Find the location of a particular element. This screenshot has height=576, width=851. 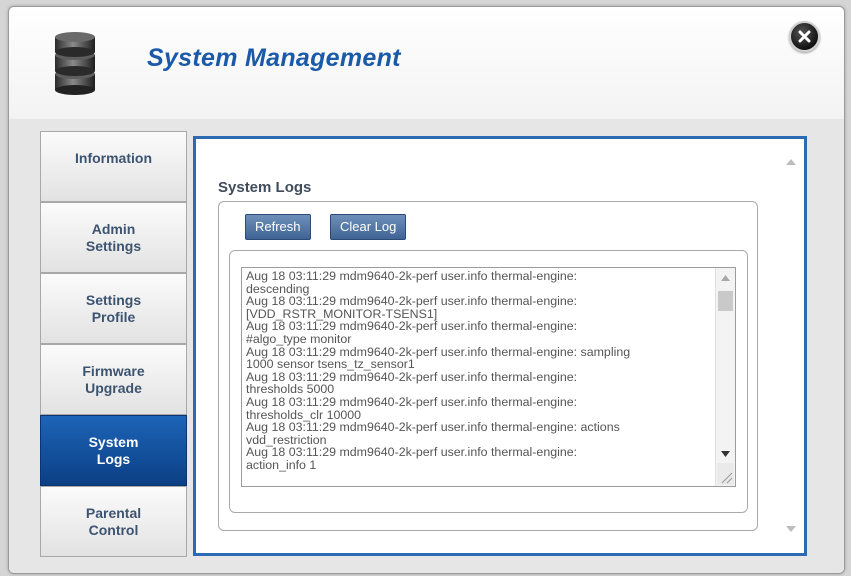

log-scroll-thumb is located at coordinates (725, 301).